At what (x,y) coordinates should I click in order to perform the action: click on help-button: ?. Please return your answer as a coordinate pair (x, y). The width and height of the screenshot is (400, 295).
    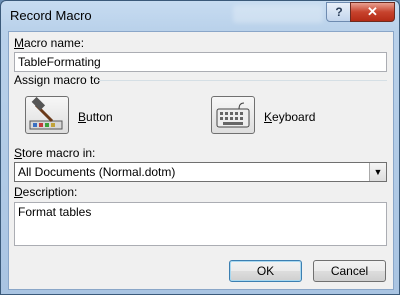
    Looking at the image, I should click on (339, 12).